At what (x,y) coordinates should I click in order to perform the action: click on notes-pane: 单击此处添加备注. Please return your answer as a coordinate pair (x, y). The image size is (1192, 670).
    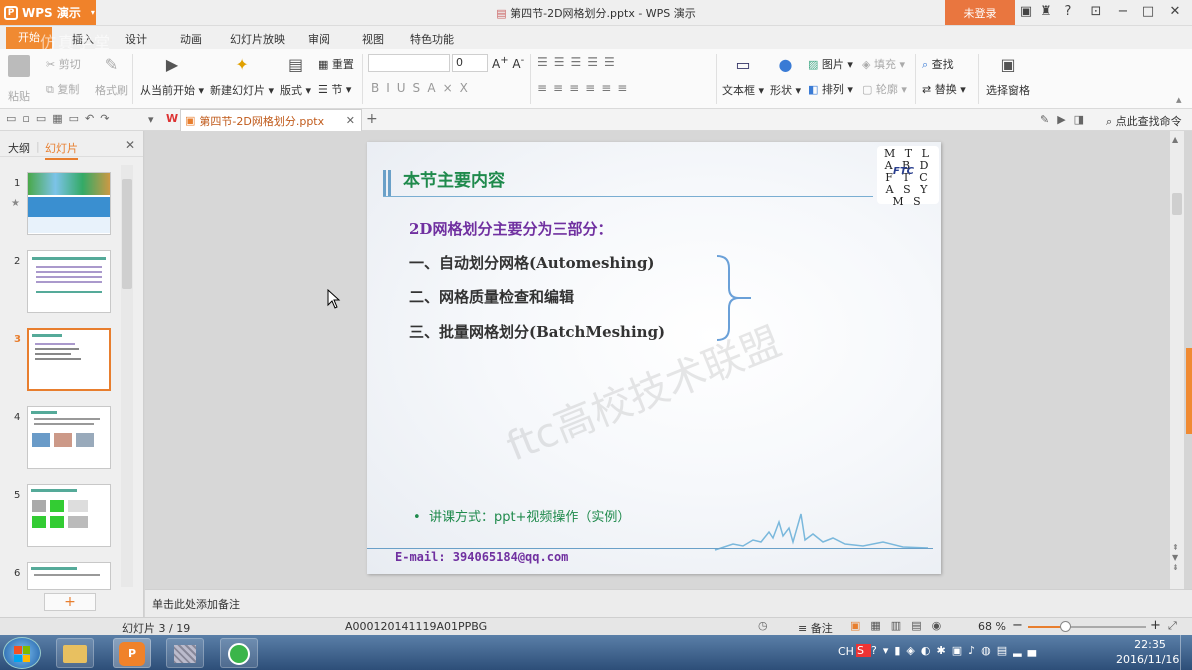
    Looking at the image, I should click on (668, 603).